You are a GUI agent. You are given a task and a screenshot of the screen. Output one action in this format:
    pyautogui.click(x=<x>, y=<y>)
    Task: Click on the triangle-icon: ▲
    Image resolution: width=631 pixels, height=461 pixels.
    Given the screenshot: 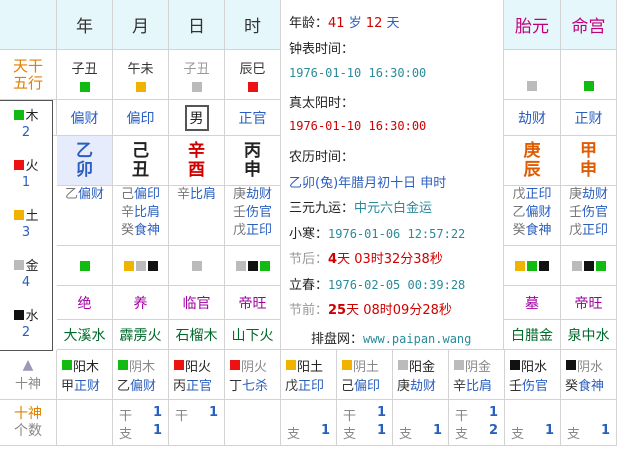 What is the action you would take?
    pyautogui.click(x=28, y=365)
    